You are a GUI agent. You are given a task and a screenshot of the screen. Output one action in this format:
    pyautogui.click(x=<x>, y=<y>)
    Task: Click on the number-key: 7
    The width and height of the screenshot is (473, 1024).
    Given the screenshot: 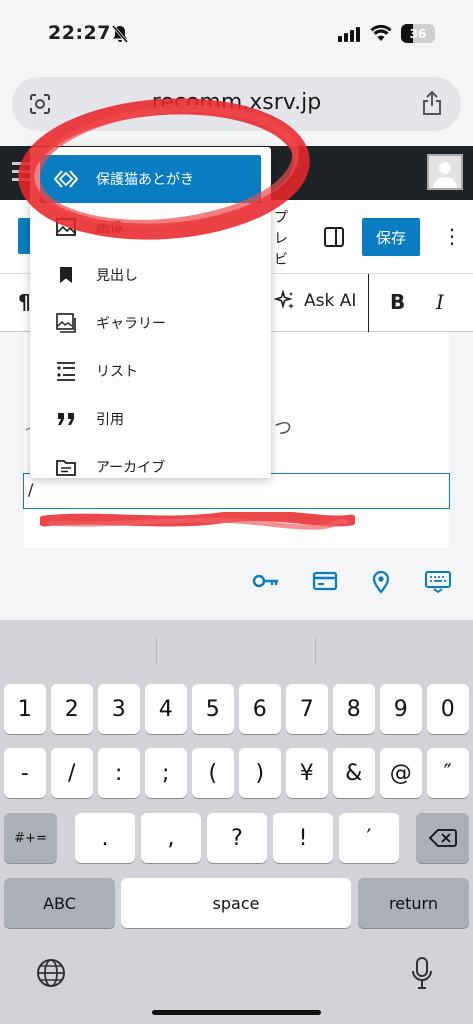 What is the action you would take?
    pyautogui.click(x=307, y=709)
    